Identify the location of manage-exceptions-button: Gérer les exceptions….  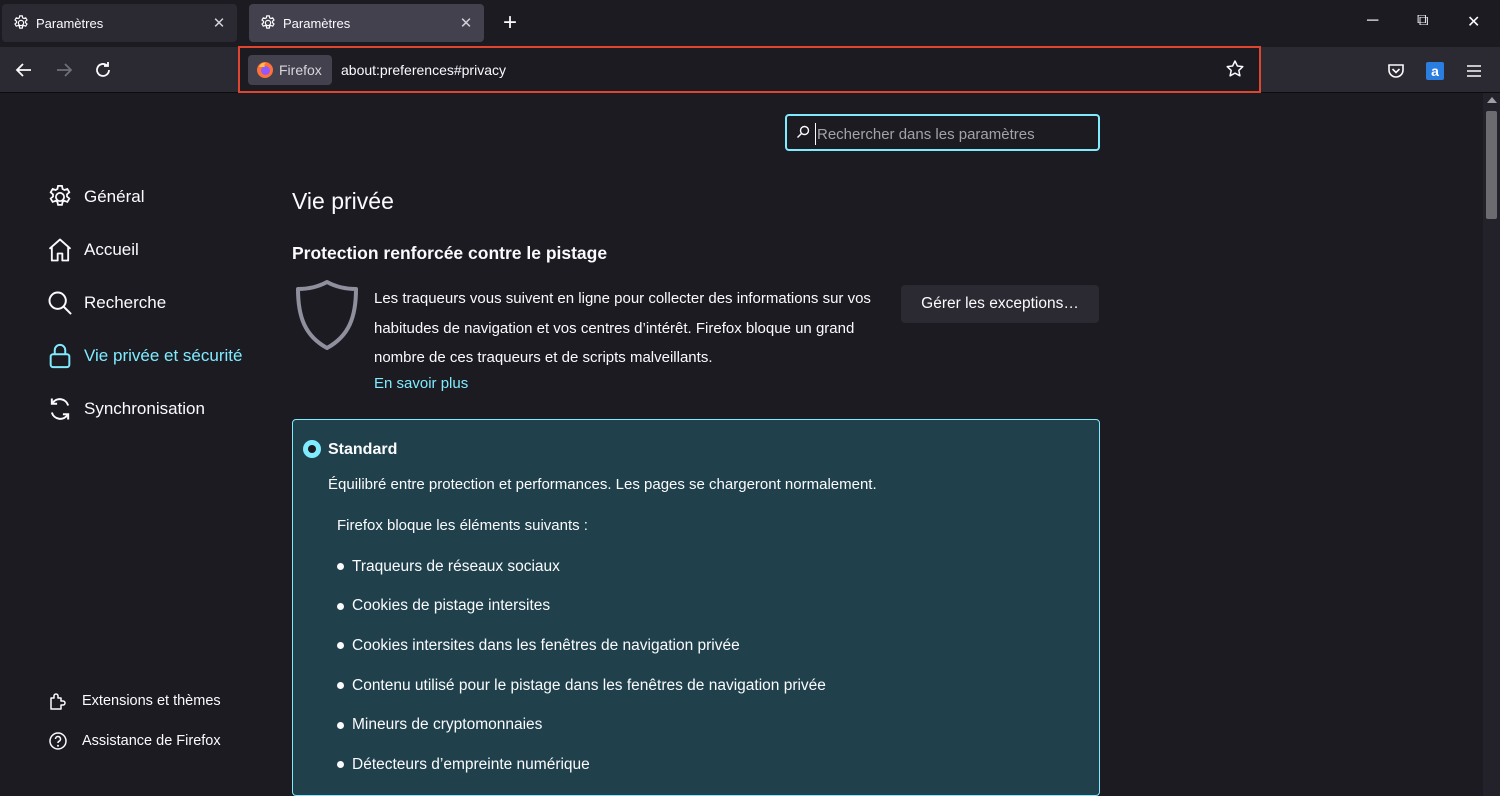
(1000, 304).